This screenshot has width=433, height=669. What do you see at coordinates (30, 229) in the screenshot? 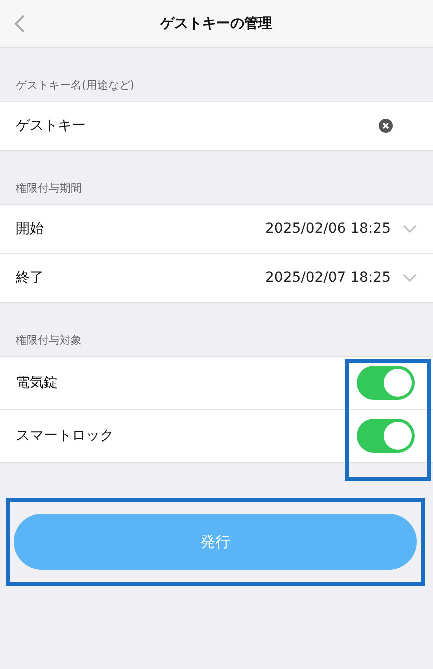
I see `row-label: 開始` at bounding box center [30, 229].